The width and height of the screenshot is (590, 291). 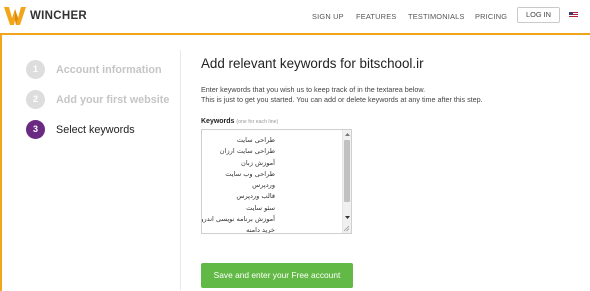 I want to click on step-number: 2, so click(x=35, y=99).